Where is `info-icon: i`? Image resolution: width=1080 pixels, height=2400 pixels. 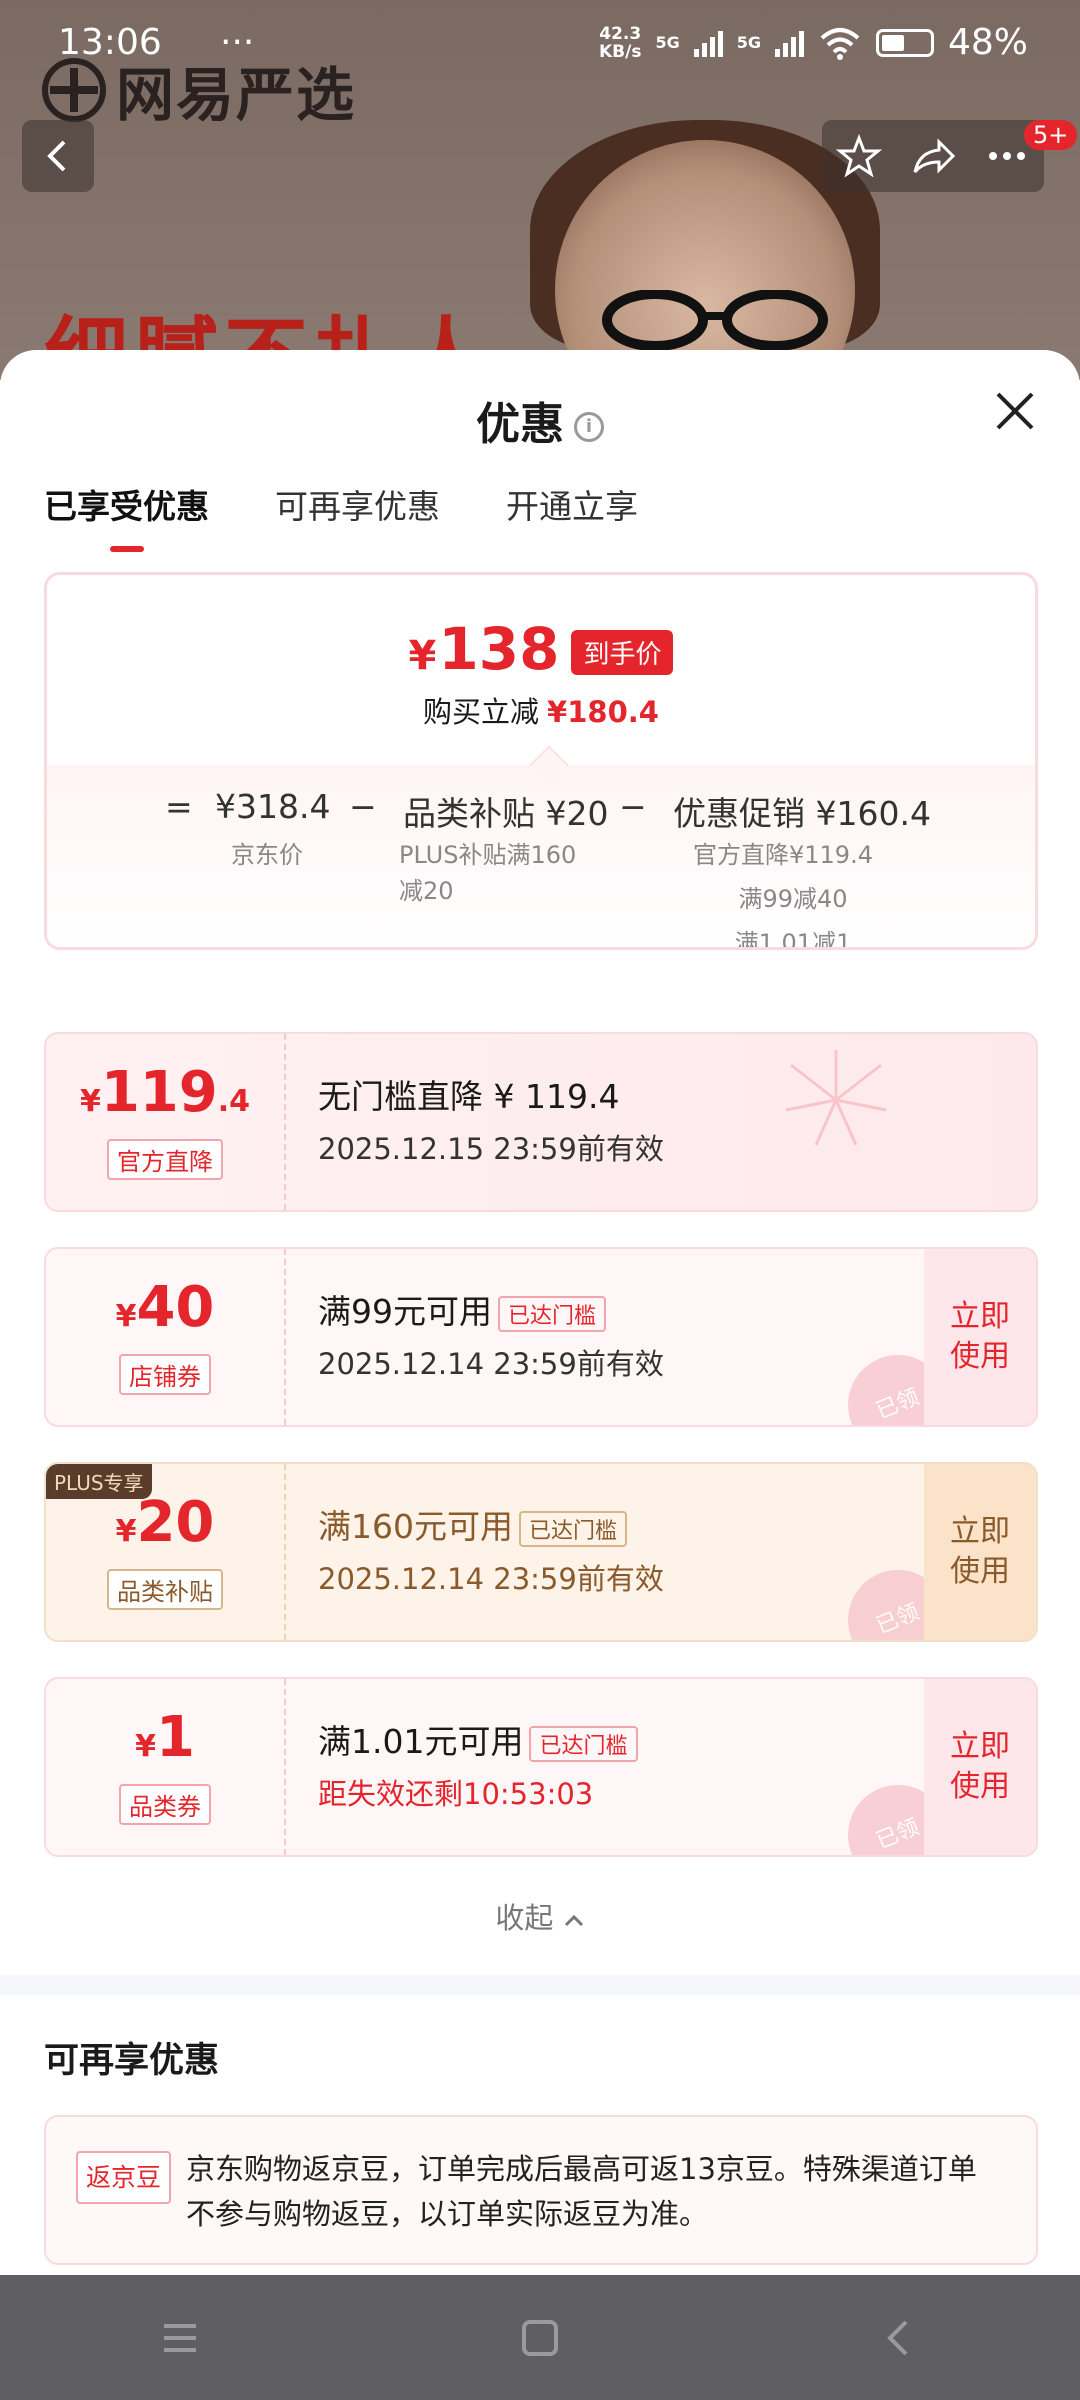
info-icon: i is located at coordinates (589, 427).